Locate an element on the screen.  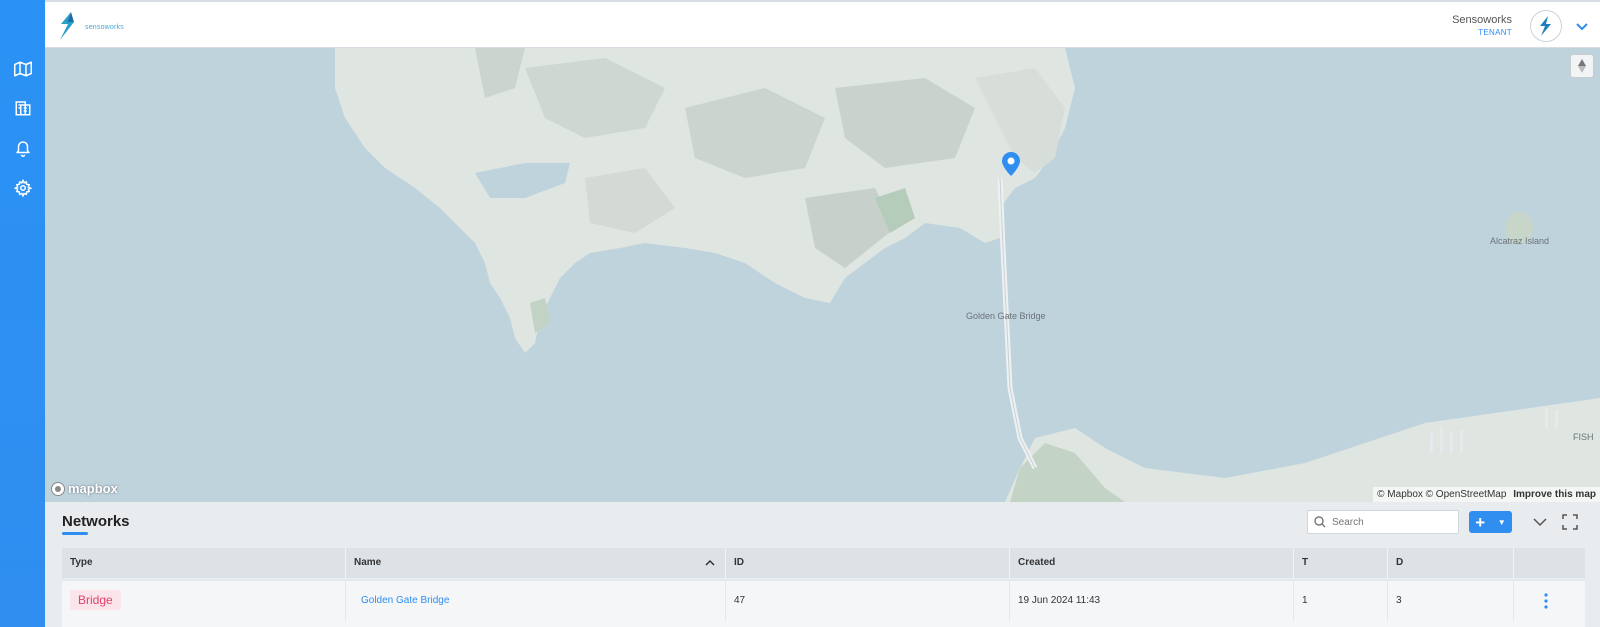
avatar is located at coordinates (1546, 26).